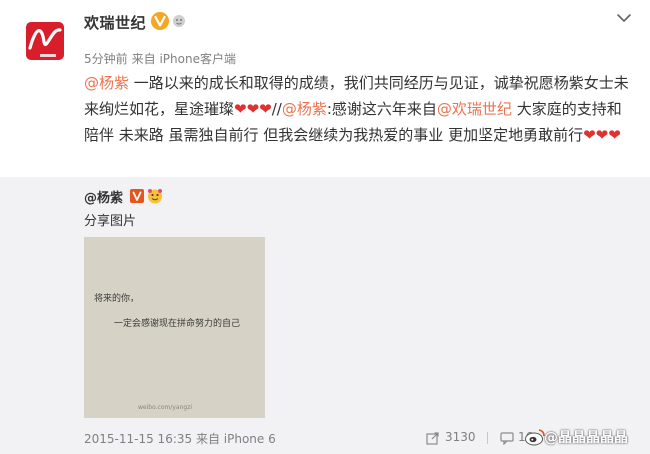  Describe the element at coordinates (507, 438) in the screenshot. I see `comment-icon` at that location.